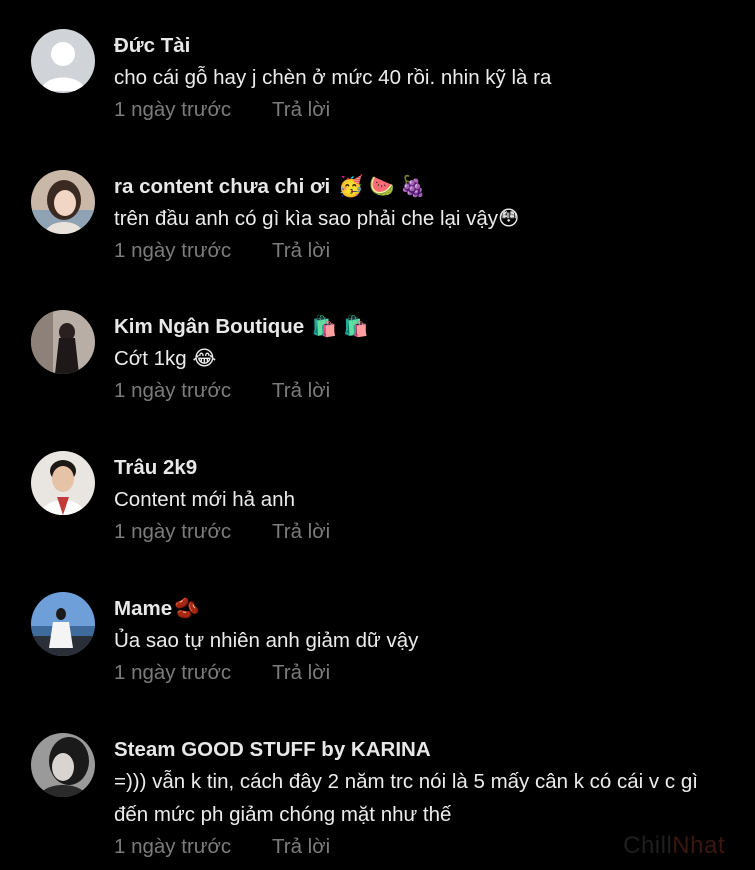  What do you see at coordinates (648, 845) in the screenshot?
I see `watermark-part1: Chill` at bounding box center [648, 845].